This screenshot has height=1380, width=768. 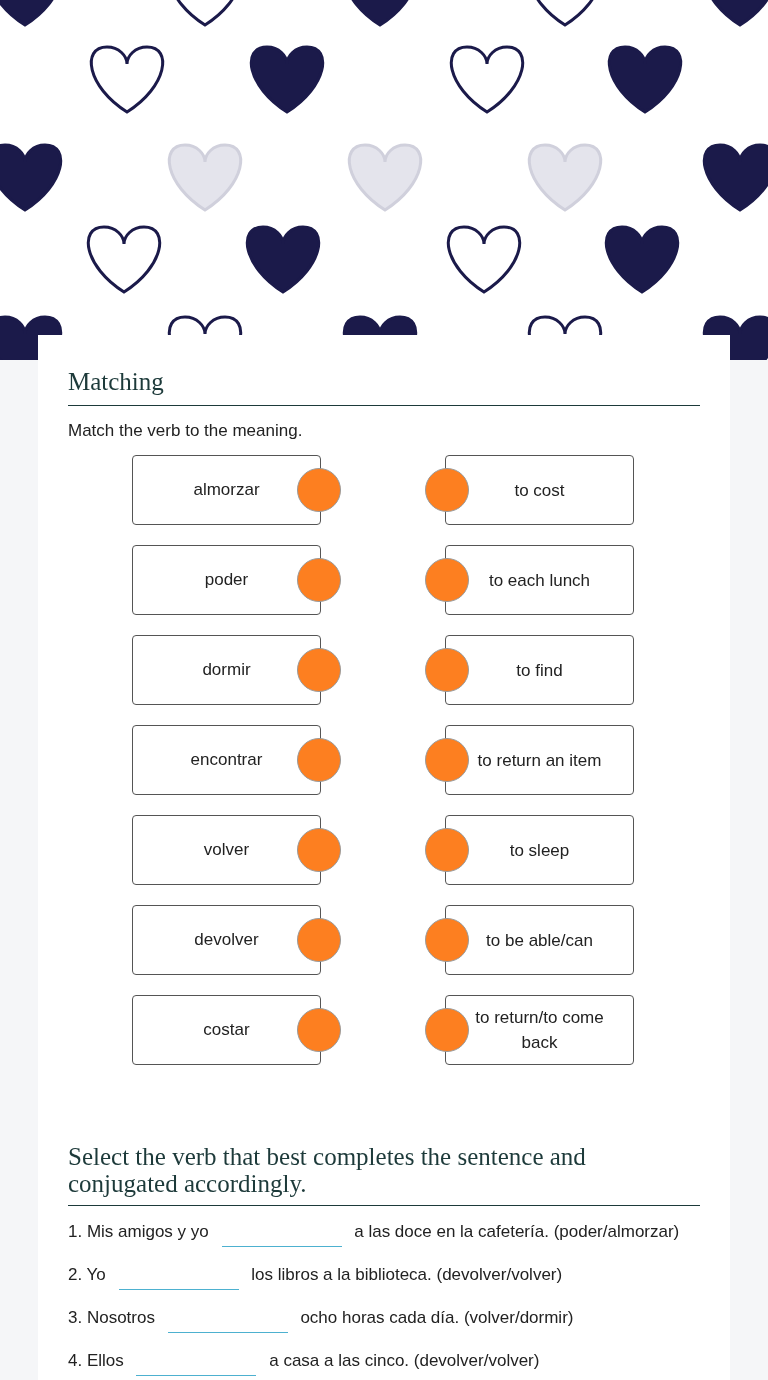 I want to click on sentence-text: a casa a las cinco. (devolver/volver), so click(x=404, y=1361).